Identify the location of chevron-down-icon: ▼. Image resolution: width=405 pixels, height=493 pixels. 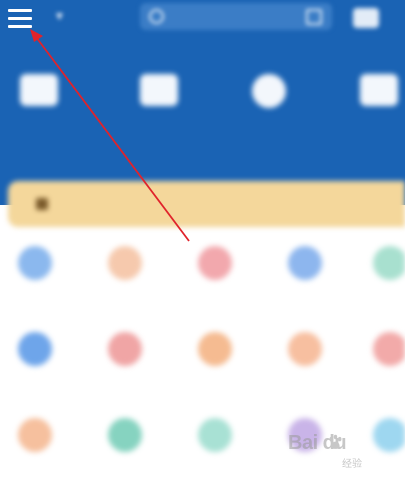
(59, 17).